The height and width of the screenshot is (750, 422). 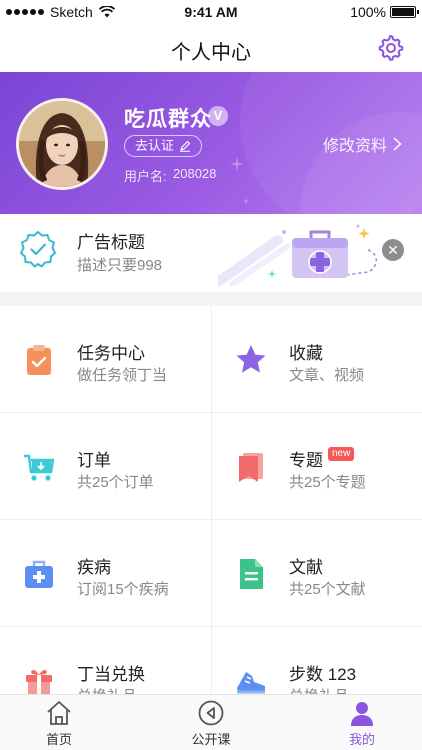 I want to click on section-divider, so click(x=211, y=299).